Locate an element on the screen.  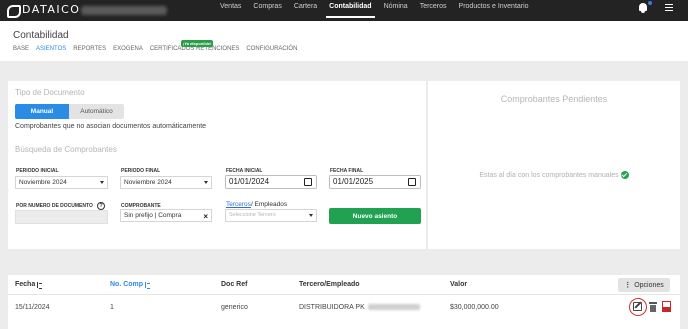
bell-icon is located at coordinates (643, 7).